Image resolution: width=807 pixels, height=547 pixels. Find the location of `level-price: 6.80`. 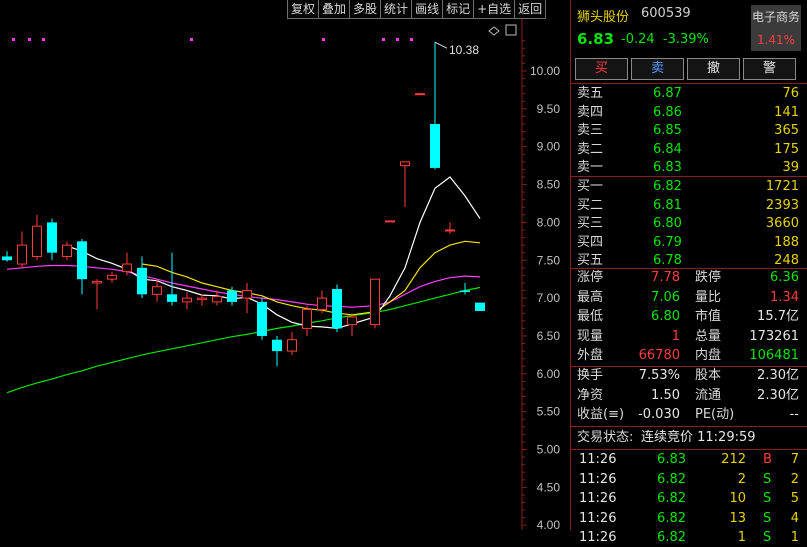

level-price: 6.80 is located at coordinates (667, 223).